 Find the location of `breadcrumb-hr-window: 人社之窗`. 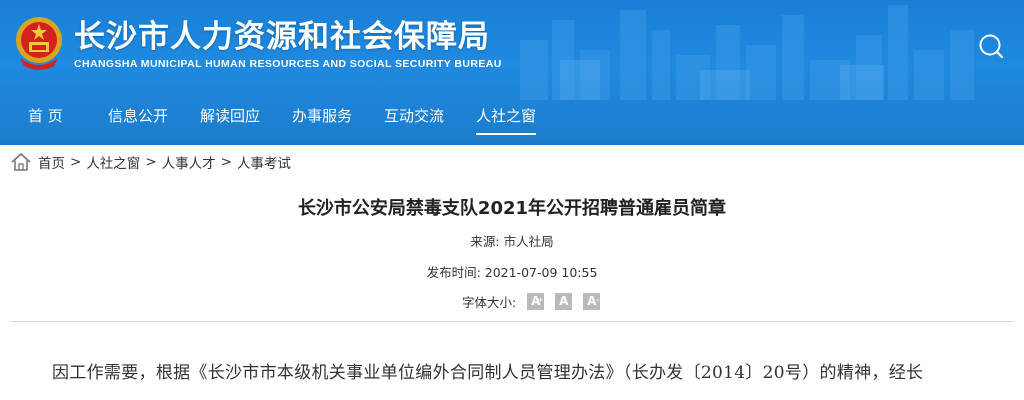

breadcrumb-hr-window: 人社之窗 is located at coordinates (113, 162).